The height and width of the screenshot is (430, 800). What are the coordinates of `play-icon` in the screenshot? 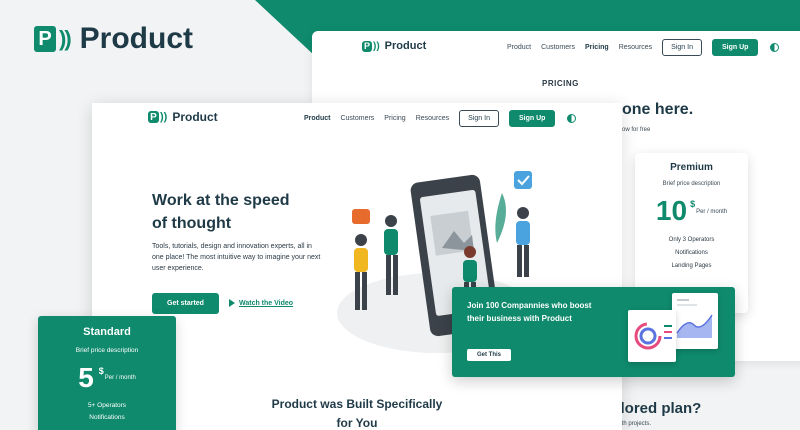 It's located at (232, 303).